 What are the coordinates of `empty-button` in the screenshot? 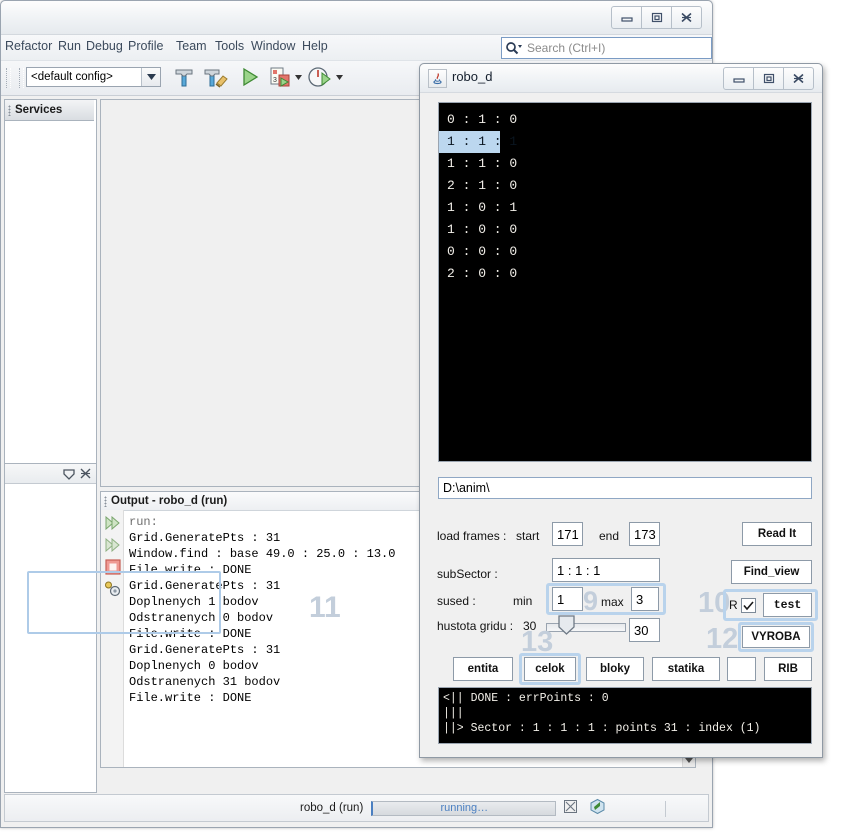 It's located at (741, 669).